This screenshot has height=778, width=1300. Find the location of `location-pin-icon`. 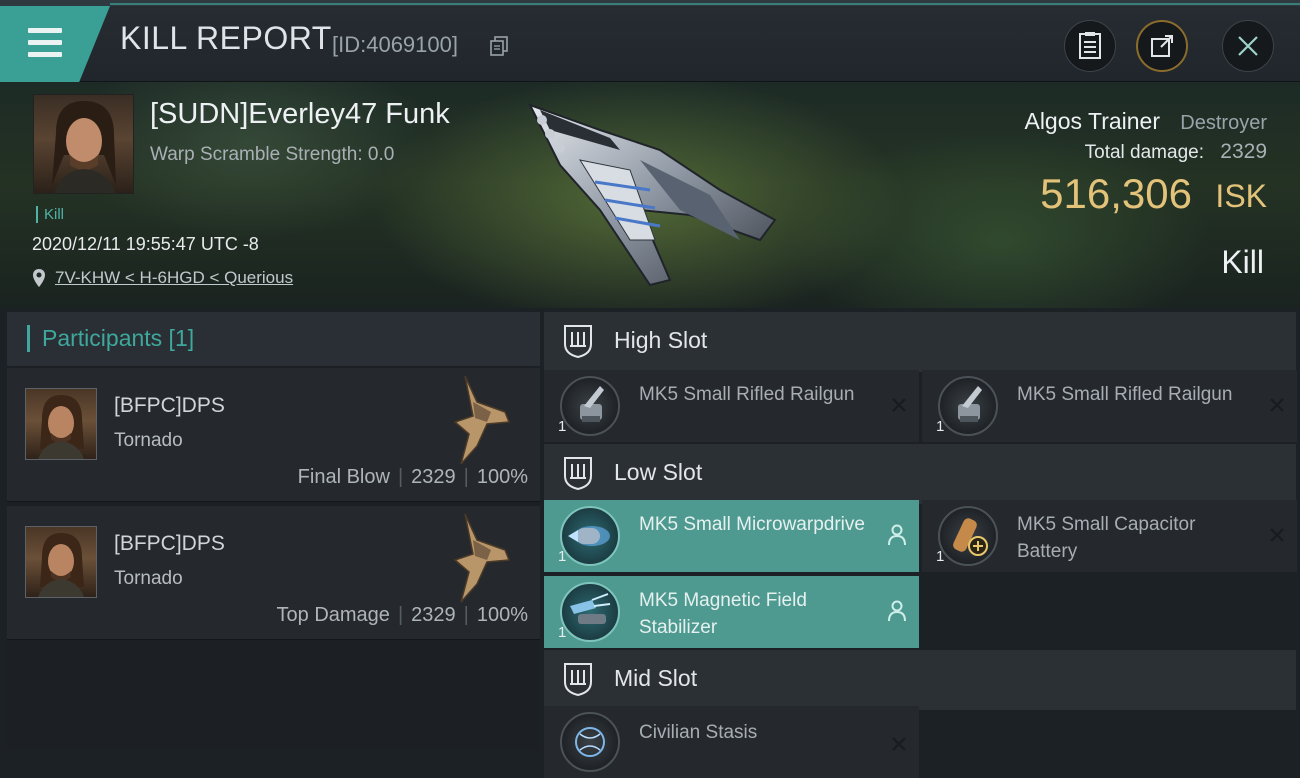

location-pin-icon is located at coordinates (39, 278).